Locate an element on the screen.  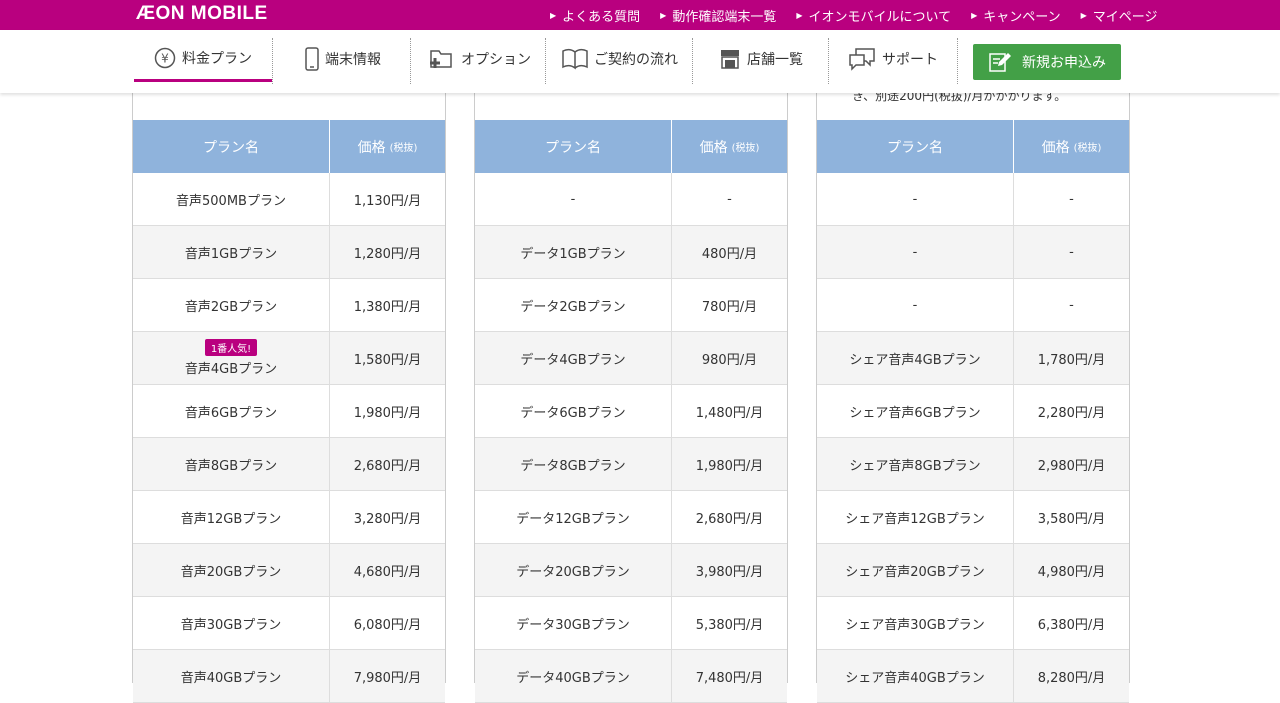
plan-name-cell: 音声40GBプラン is located at coordinates (231, 676).